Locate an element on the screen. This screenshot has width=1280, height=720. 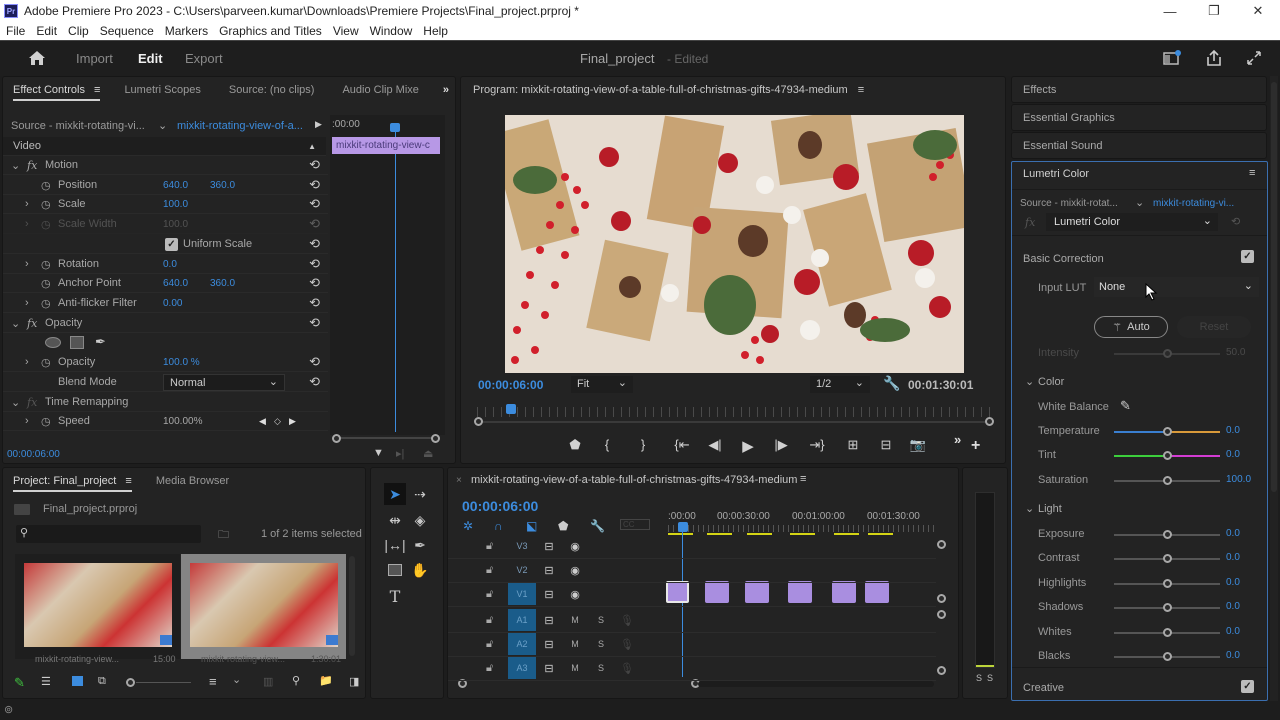
icon-view-icon is located at coordinates (77, 681).